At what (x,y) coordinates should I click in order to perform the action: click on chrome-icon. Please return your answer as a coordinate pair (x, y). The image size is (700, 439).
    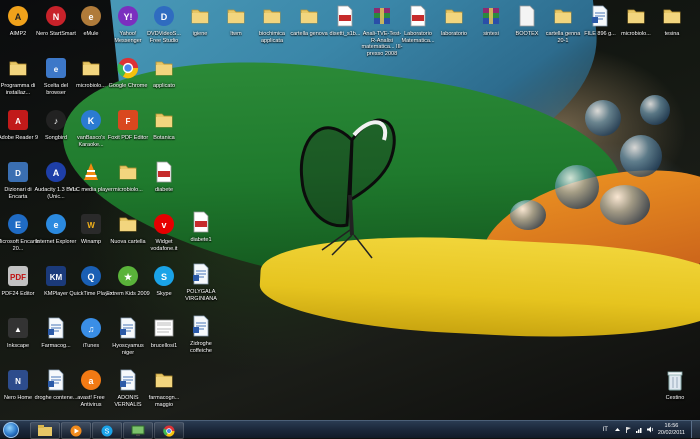
    Looking at the image, I should click on (128, 68).